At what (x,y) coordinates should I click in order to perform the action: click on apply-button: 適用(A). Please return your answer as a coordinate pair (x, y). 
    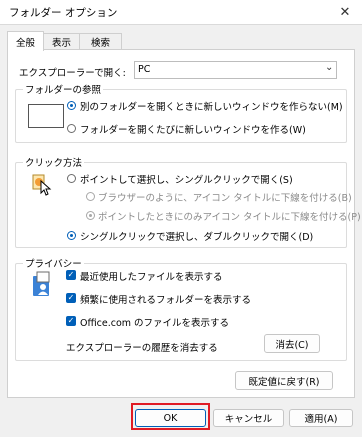
    Looking at the image, I should click on (321, 418).